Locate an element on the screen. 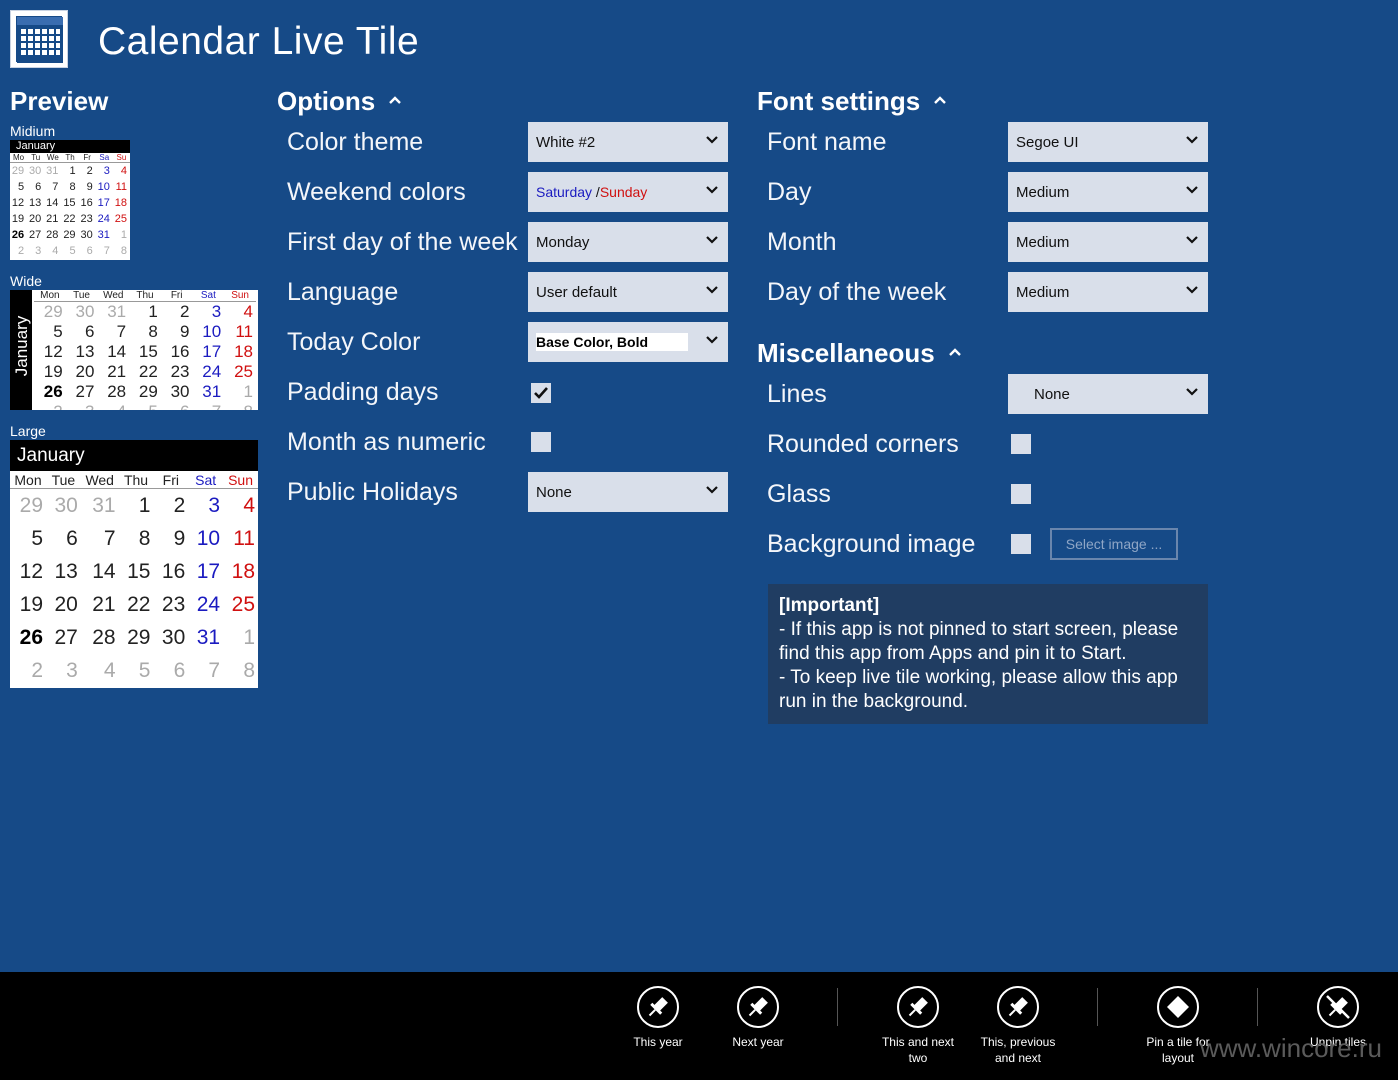  weekend-colors-dropdown: Saturday / Sunday is located at coordinates (628, 192).